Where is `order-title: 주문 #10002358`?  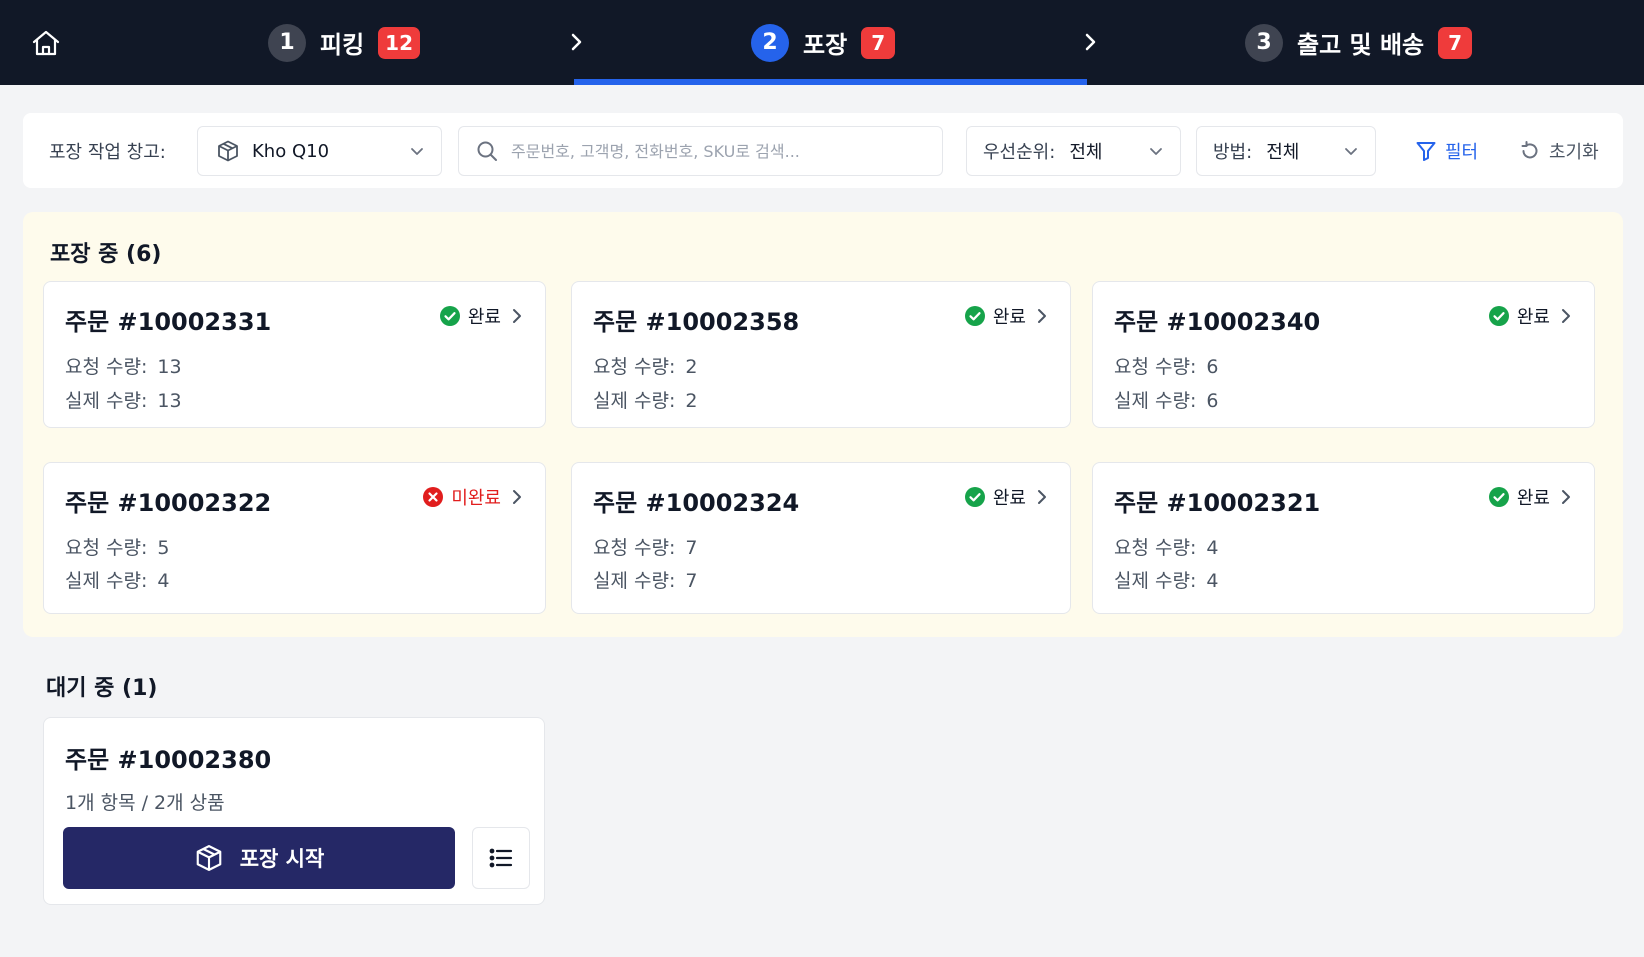
order-title: 주문 #10002358 is located at coordinates (696, 322).